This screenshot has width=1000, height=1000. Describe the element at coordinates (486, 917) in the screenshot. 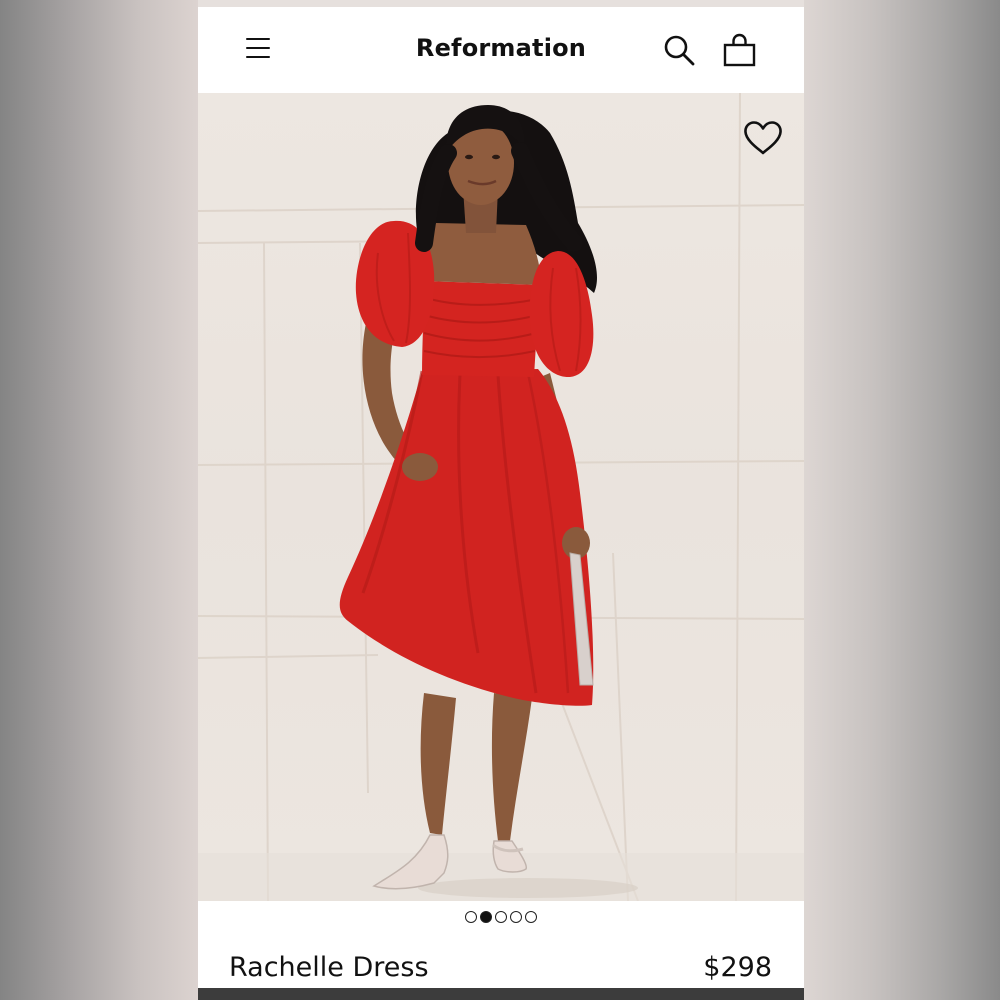

I see `carousel-dot-active` at that location.